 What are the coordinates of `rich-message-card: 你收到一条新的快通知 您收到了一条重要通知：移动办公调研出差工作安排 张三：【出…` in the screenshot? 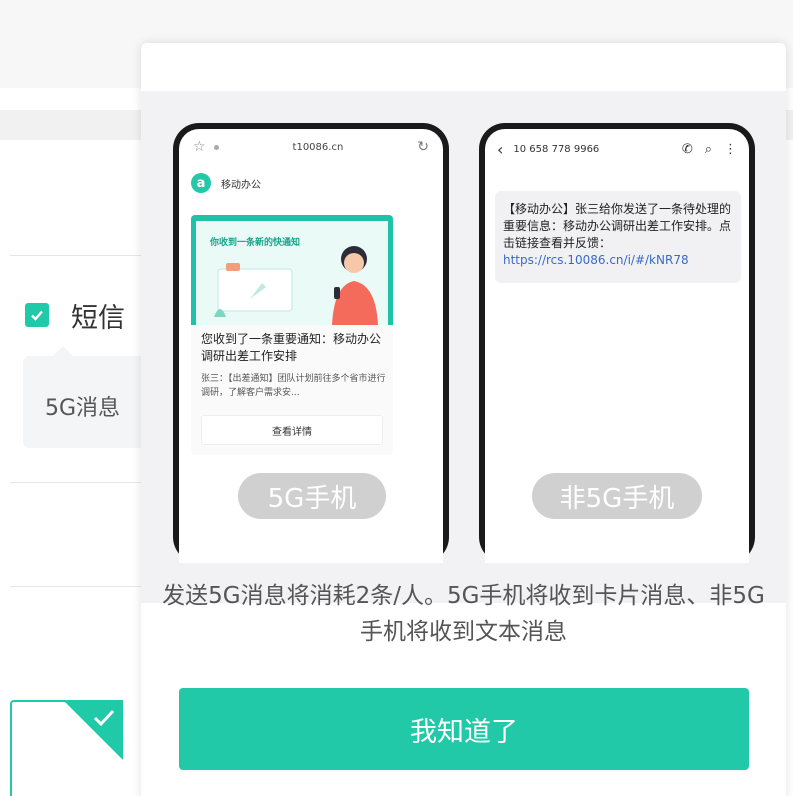 It's located at (292, 335).